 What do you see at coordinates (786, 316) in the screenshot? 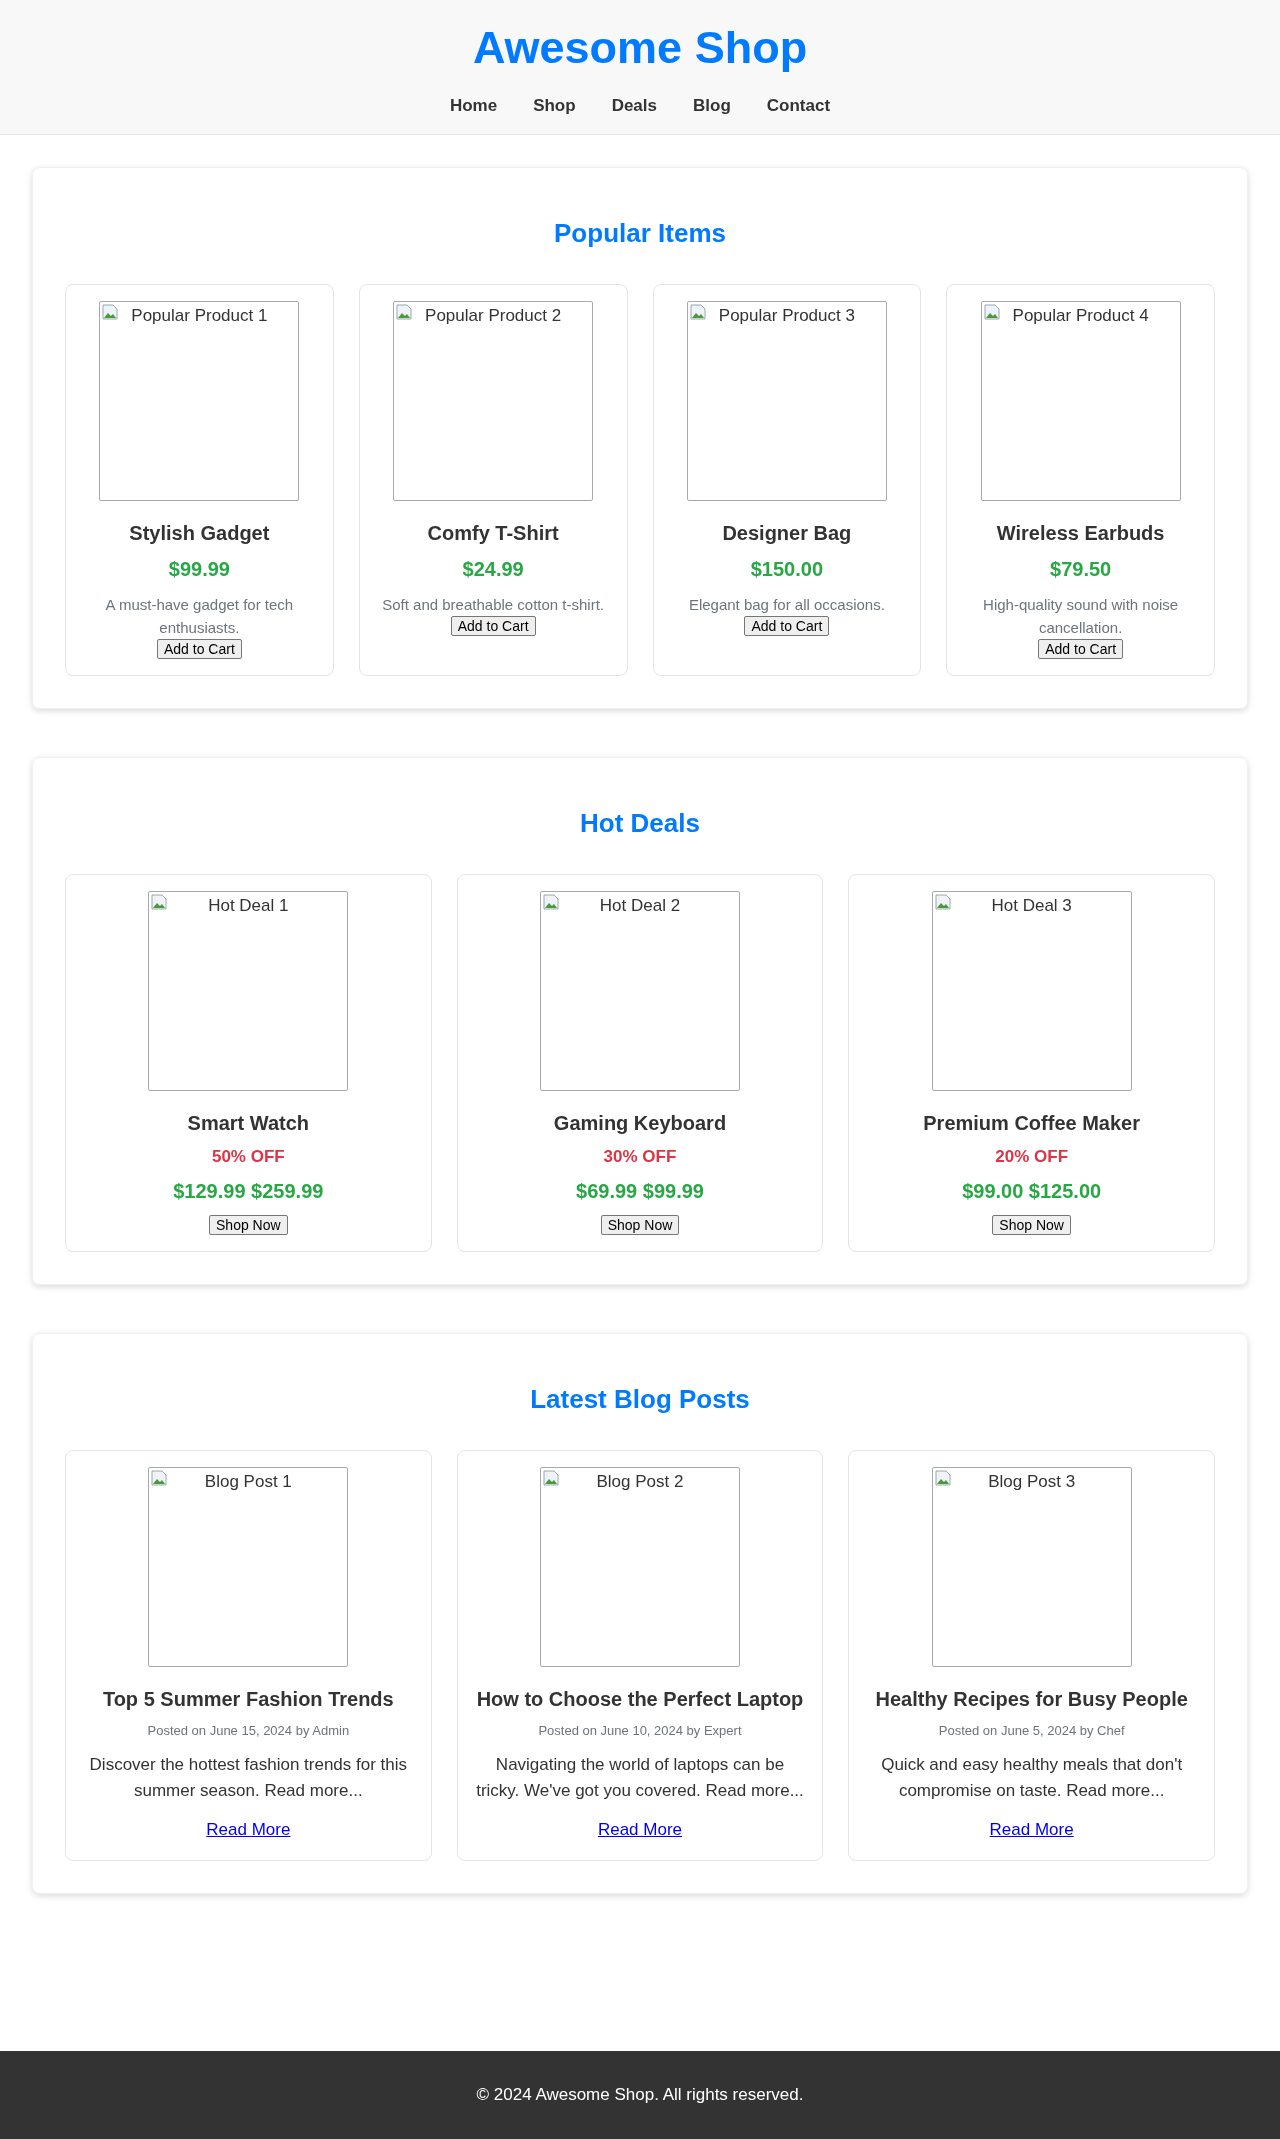
I see `image-alt-text: Popular Product 3` at bounding box center [786, 316].